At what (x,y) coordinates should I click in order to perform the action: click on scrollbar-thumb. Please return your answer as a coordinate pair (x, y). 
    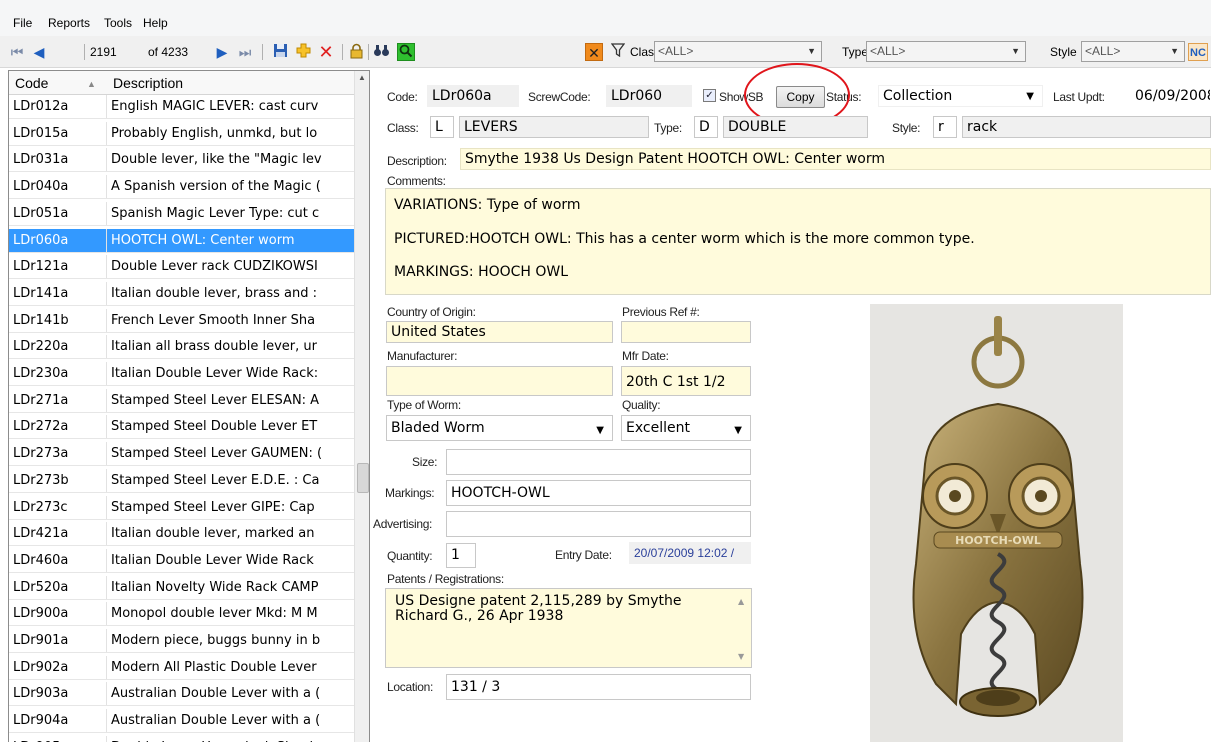
    Looking at the image, I should click on (363, 478).